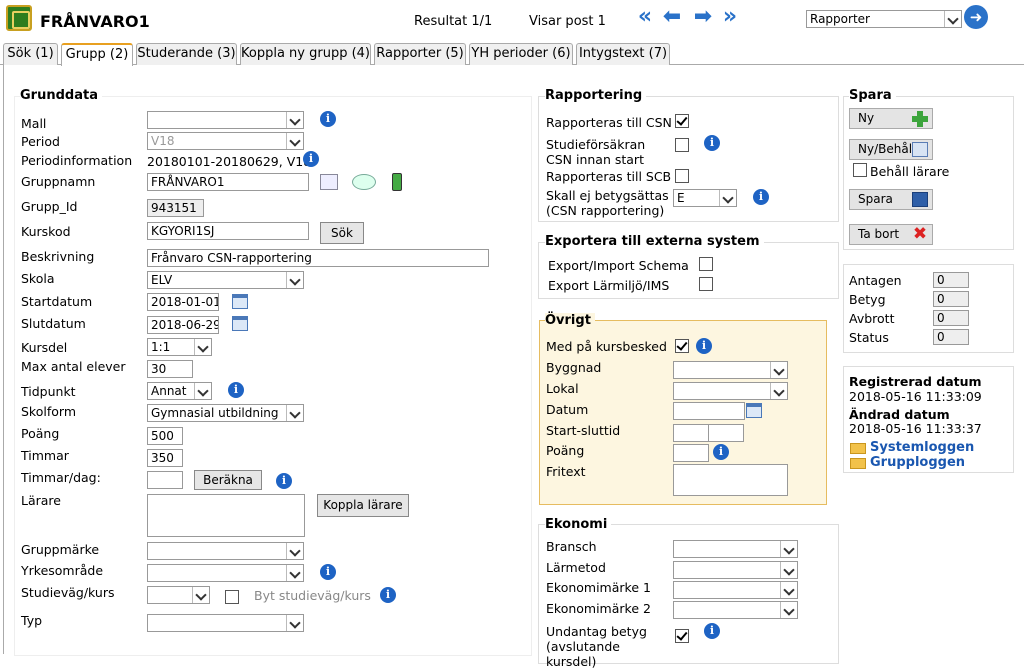  Describe the element at coordinates (329, 182) in the screenshot. I see `card-icon` at that location.